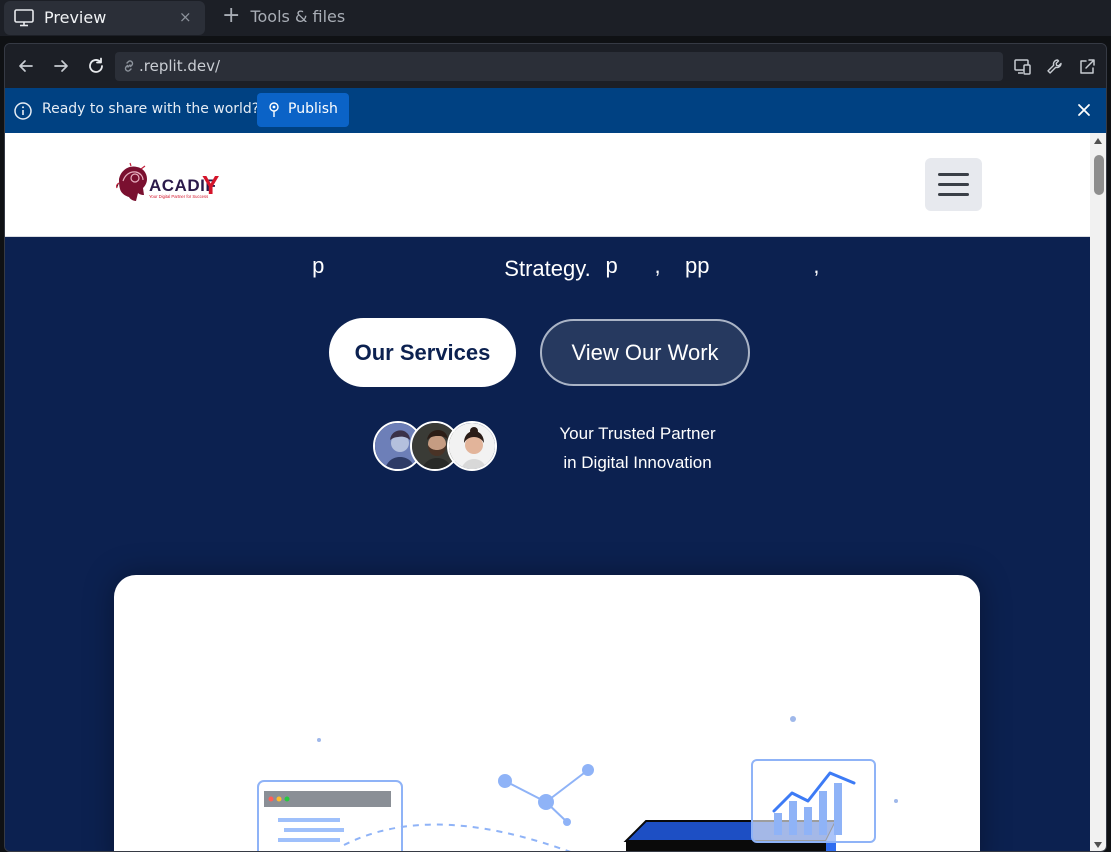 The image size is (1111, 852). I want to click on open-external-icon, so click(1087, 67).